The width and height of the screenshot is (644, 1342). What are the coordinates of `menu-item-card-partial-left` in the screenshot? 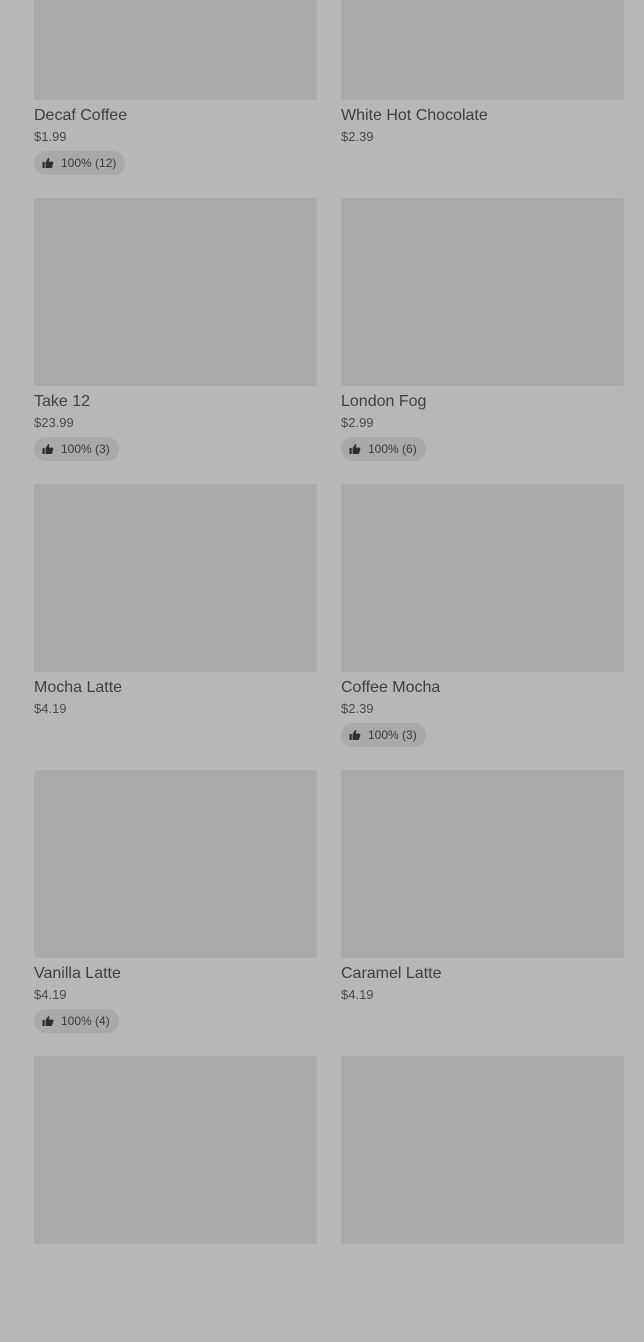 It's located at (175, 1199).